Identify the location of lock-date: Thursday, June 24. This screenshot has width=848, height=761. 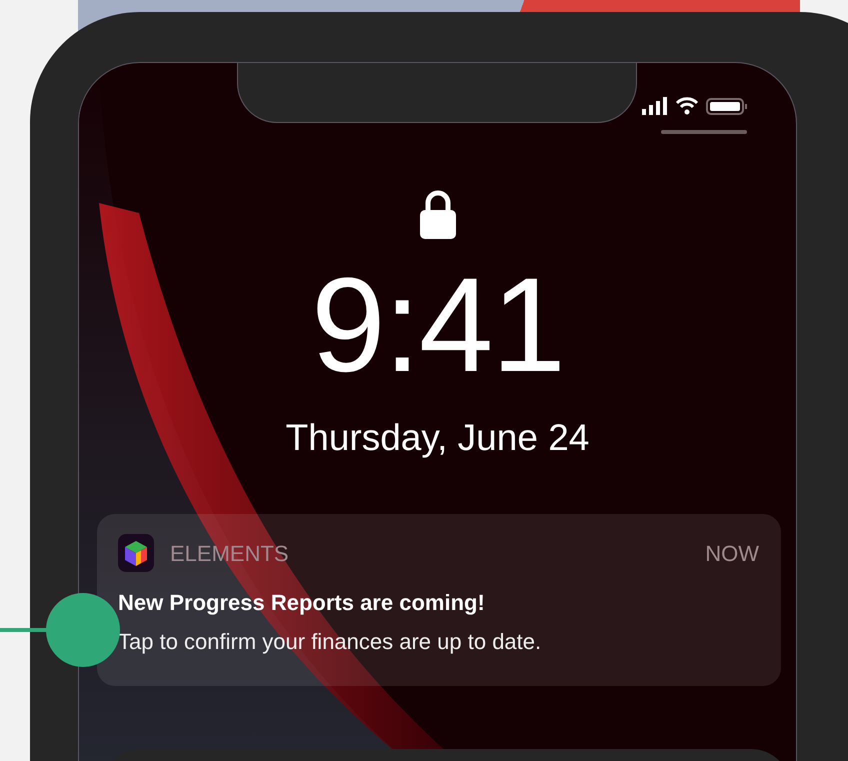
(438, 437).